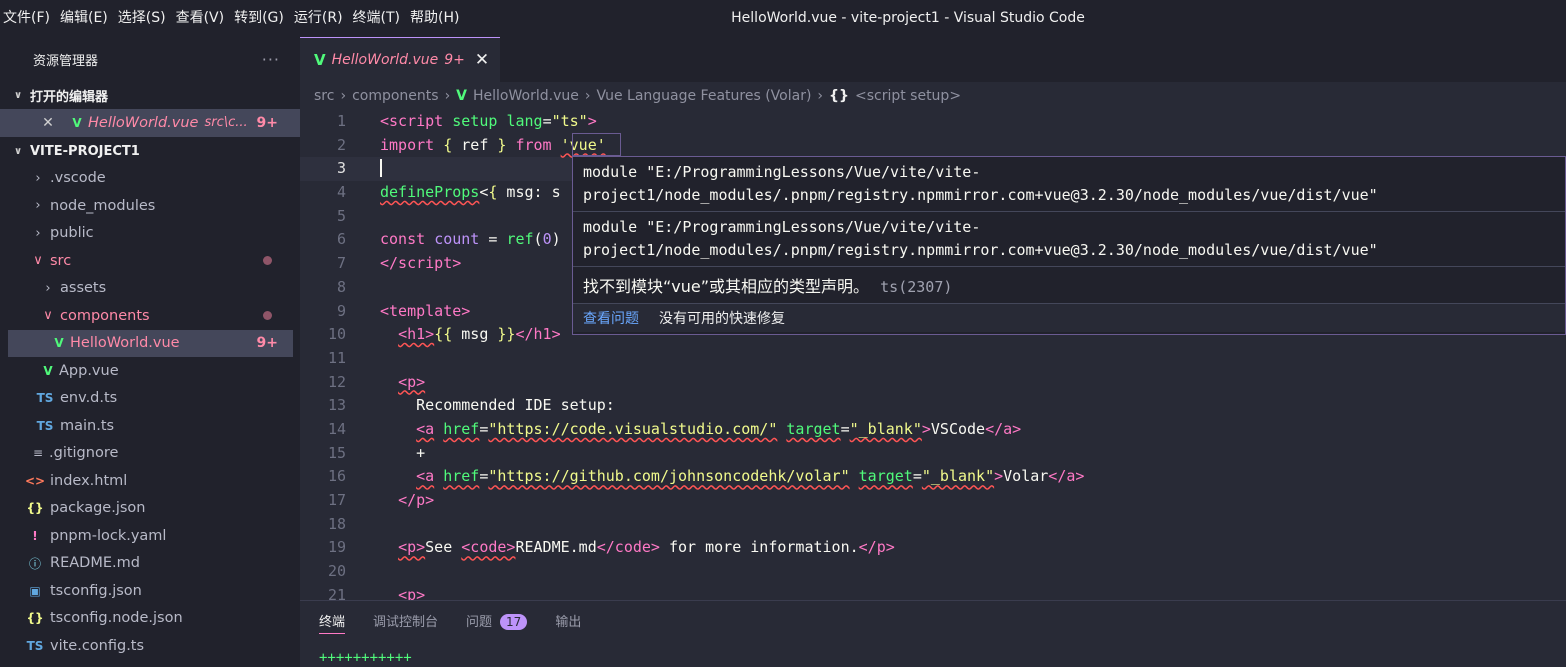  What do you see at coordinates (150, 646) in the screenshot?
I see `tree-item-vite-config: TS vite.config.ts` at bounding box center [150, 646].